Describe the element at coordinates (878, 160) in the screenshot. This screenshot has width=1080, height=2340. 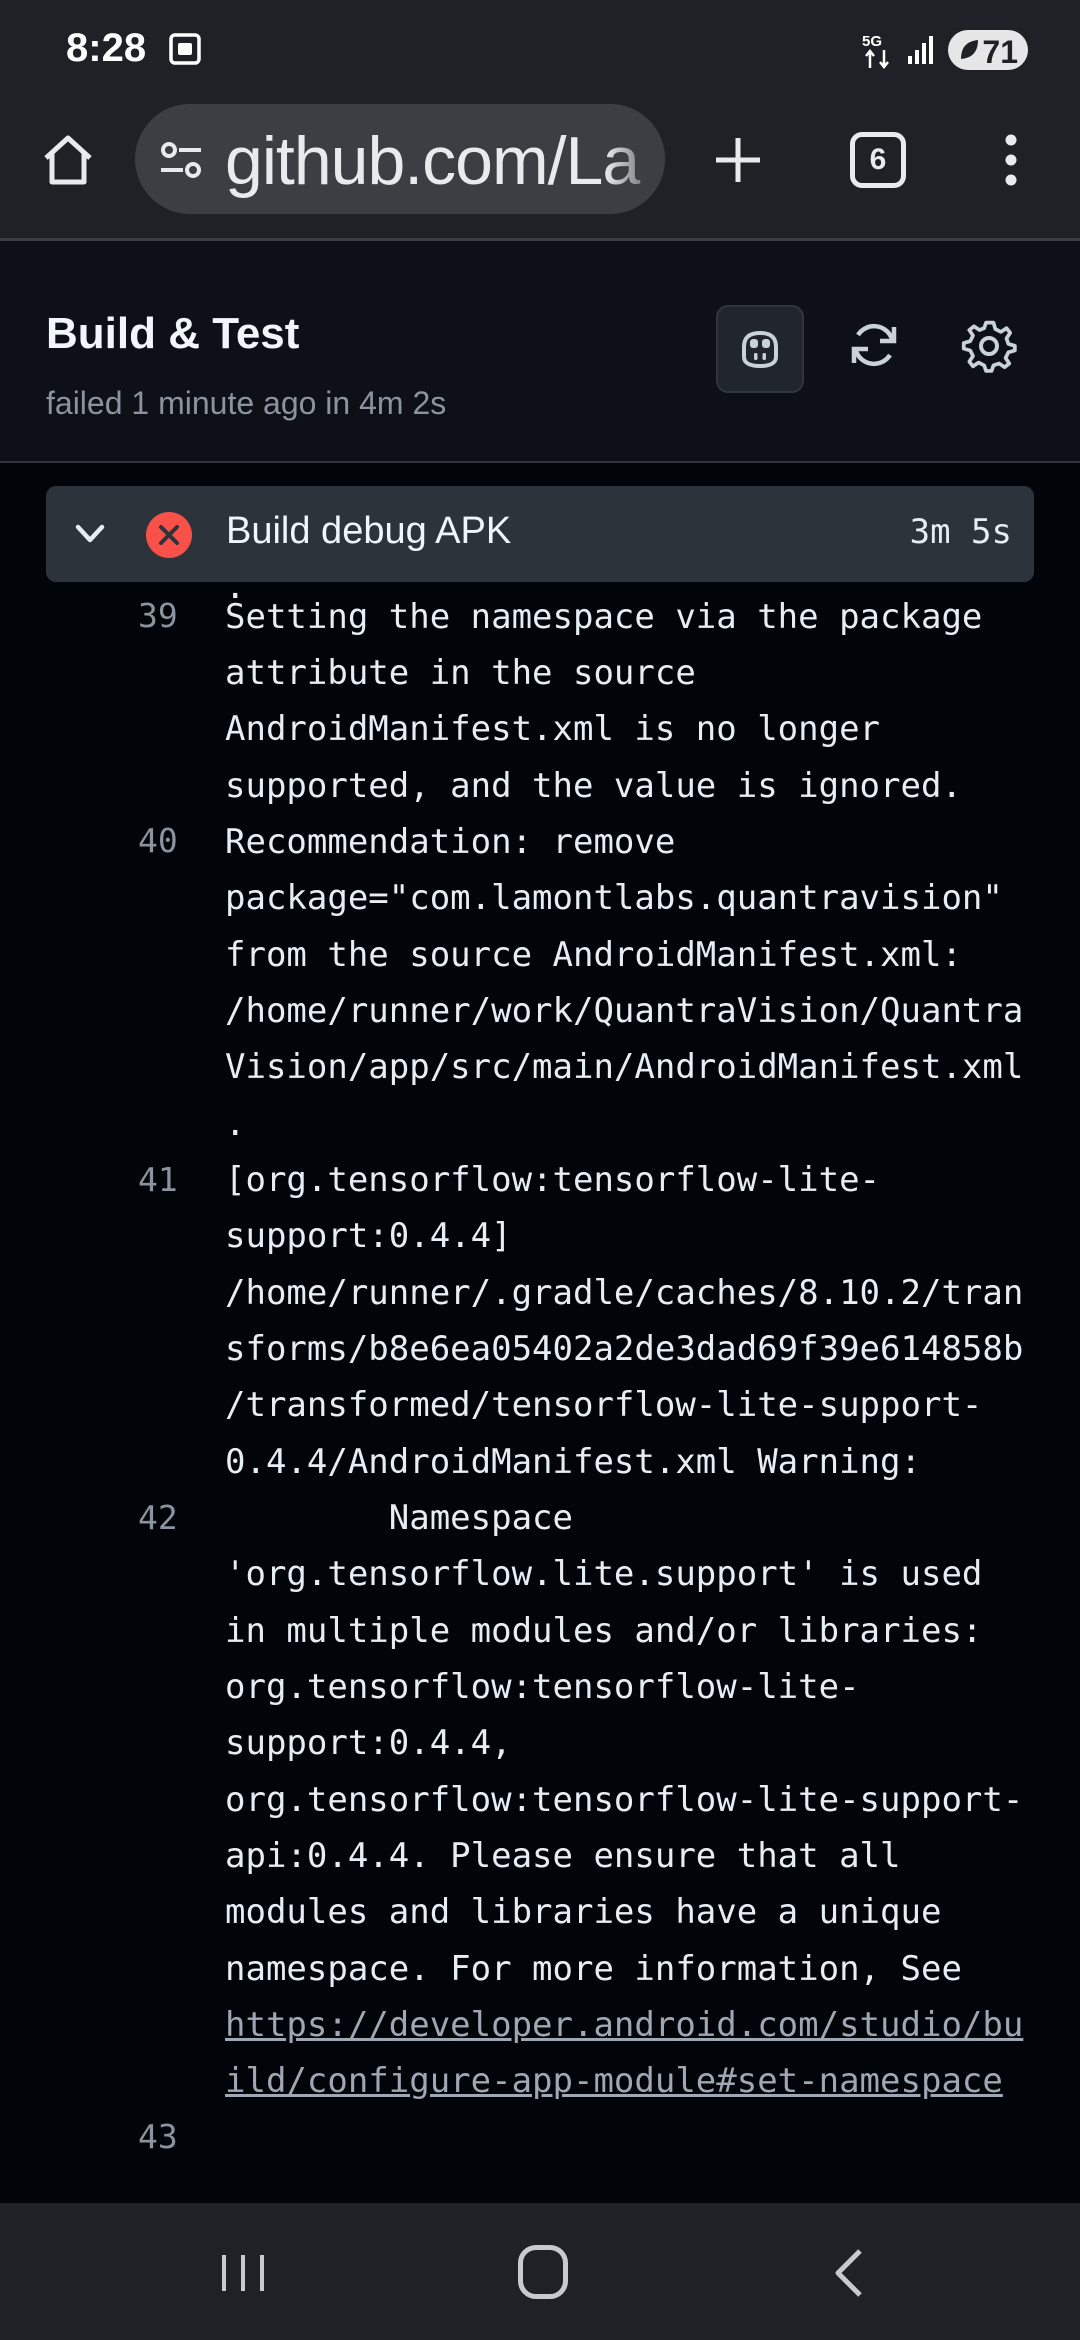
I see `tab-switcher-button: 6` at that location.